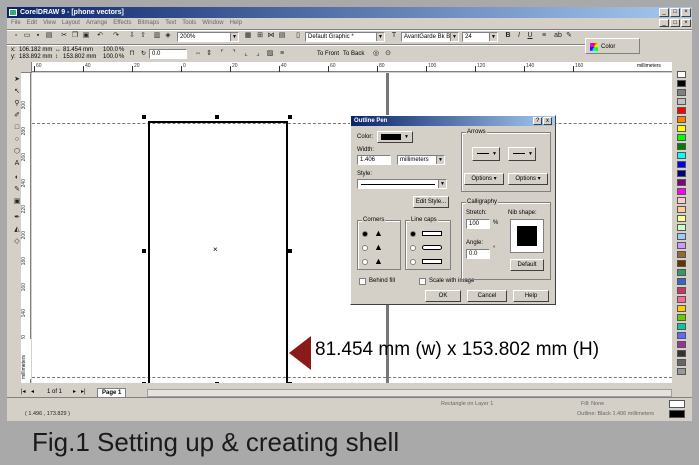  What do you see at coordinates (23, 392) in the screenshot?
I see `first-page-icon: |◂` at bounding box center [23, 392].